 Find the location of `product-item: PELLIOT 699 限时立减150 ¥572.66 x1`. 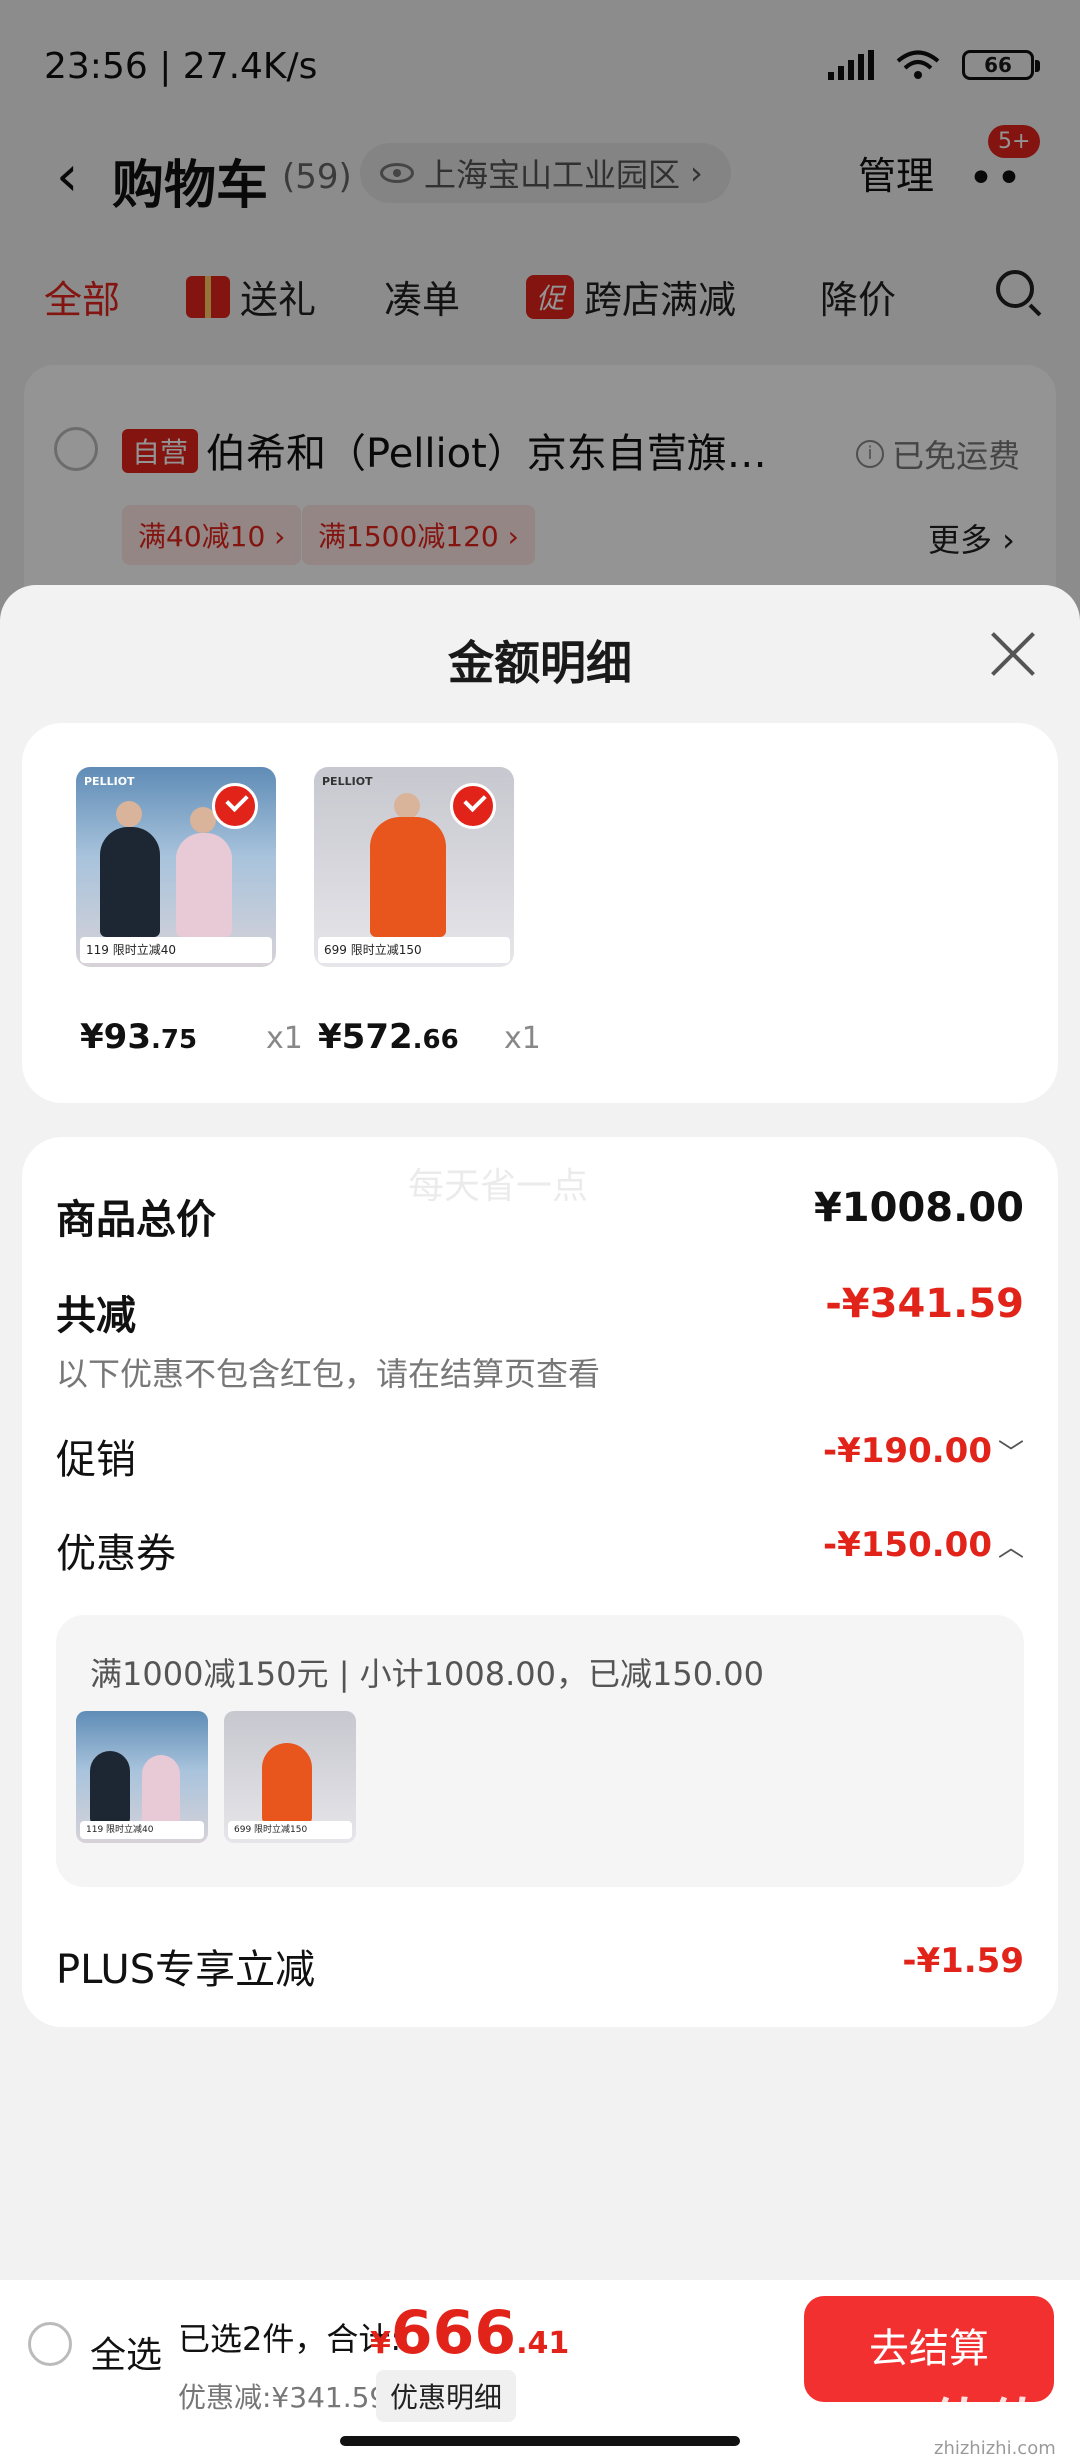

product-item: PELLIOT 699 限时立减150 ¥572.66 x1 is located at coordinates (429, 912).